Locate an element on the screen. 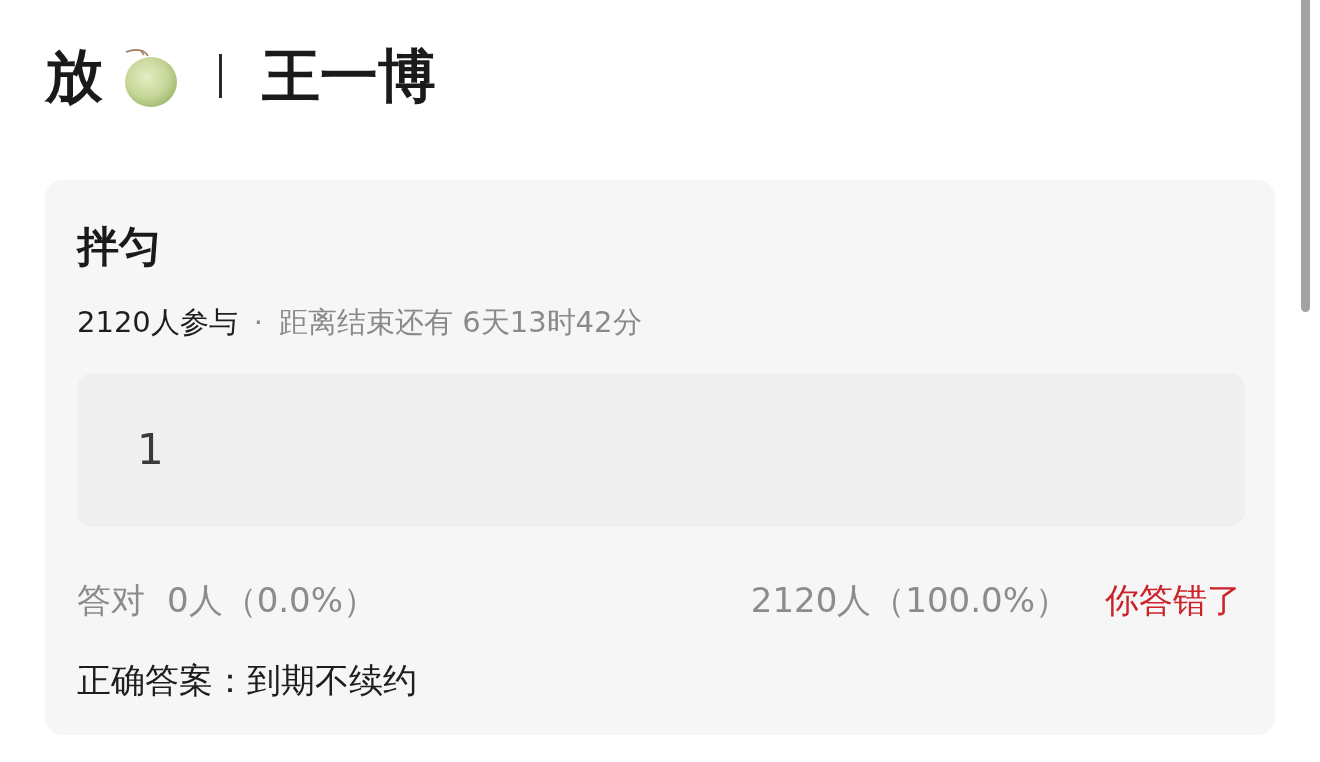 This screenshot has height=762, width=1320. scrollbar is located at coordinates (1305, 156).